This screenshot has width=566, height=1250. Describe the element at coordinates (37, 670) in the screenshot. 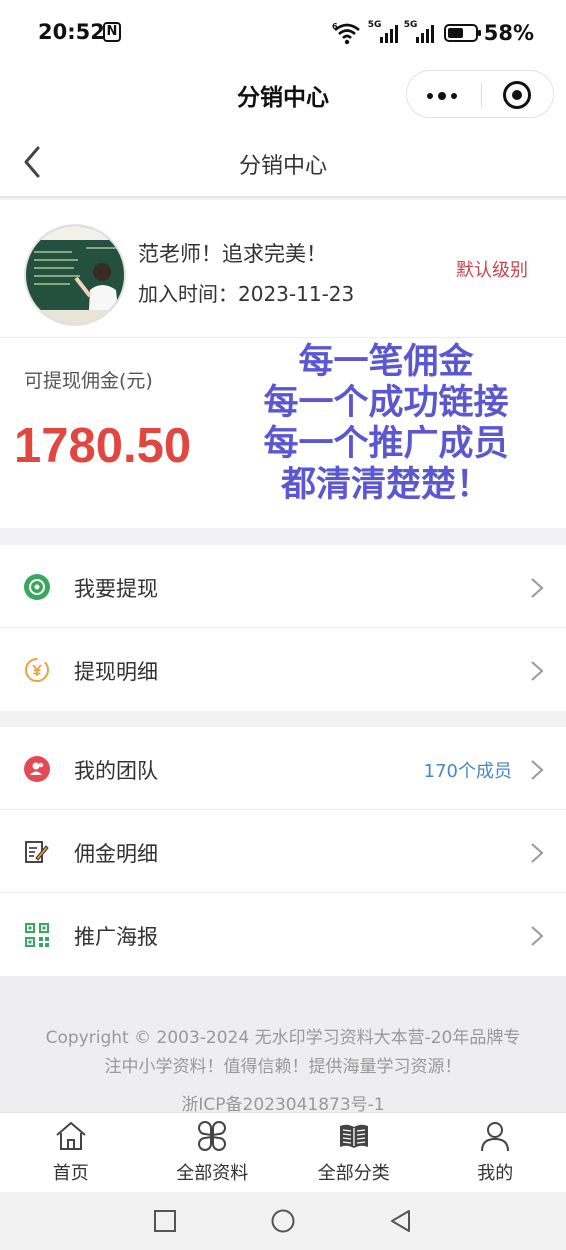

I see `yuan-icon` at that location.